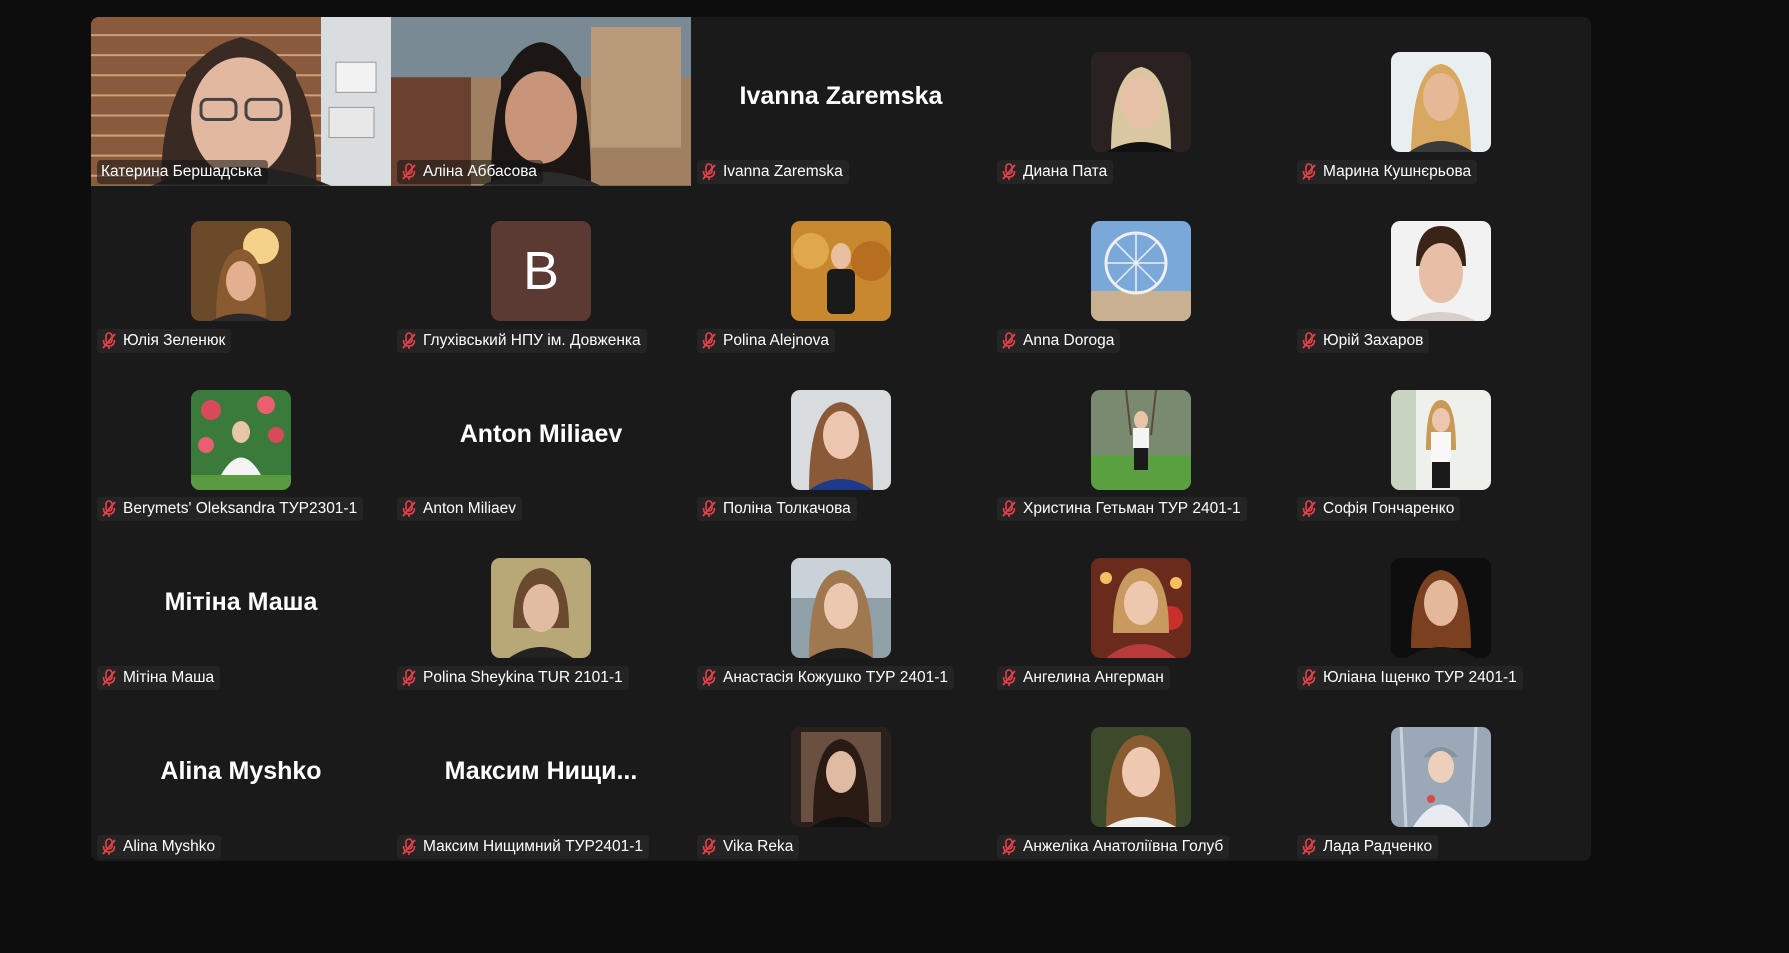 The image size is (1789, 953). I want to click on participant-display-name: Ivanna Zaremska, so click(841, 96).